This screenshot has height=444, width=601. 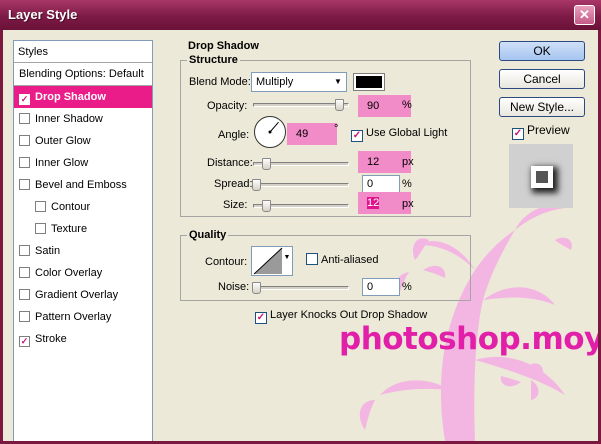 What do you see at coordinates (407, 287) in the screenshot?
I see `noise-unit: %` at bounding box center [407, 287].